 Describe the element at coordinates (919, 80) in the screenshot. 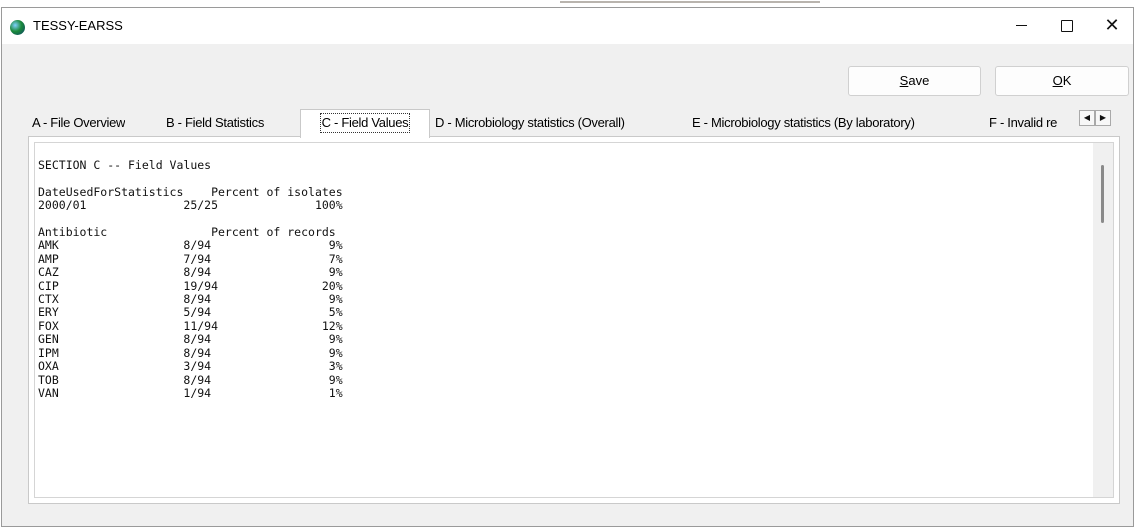

I see `save-button-label: ave` at that location.